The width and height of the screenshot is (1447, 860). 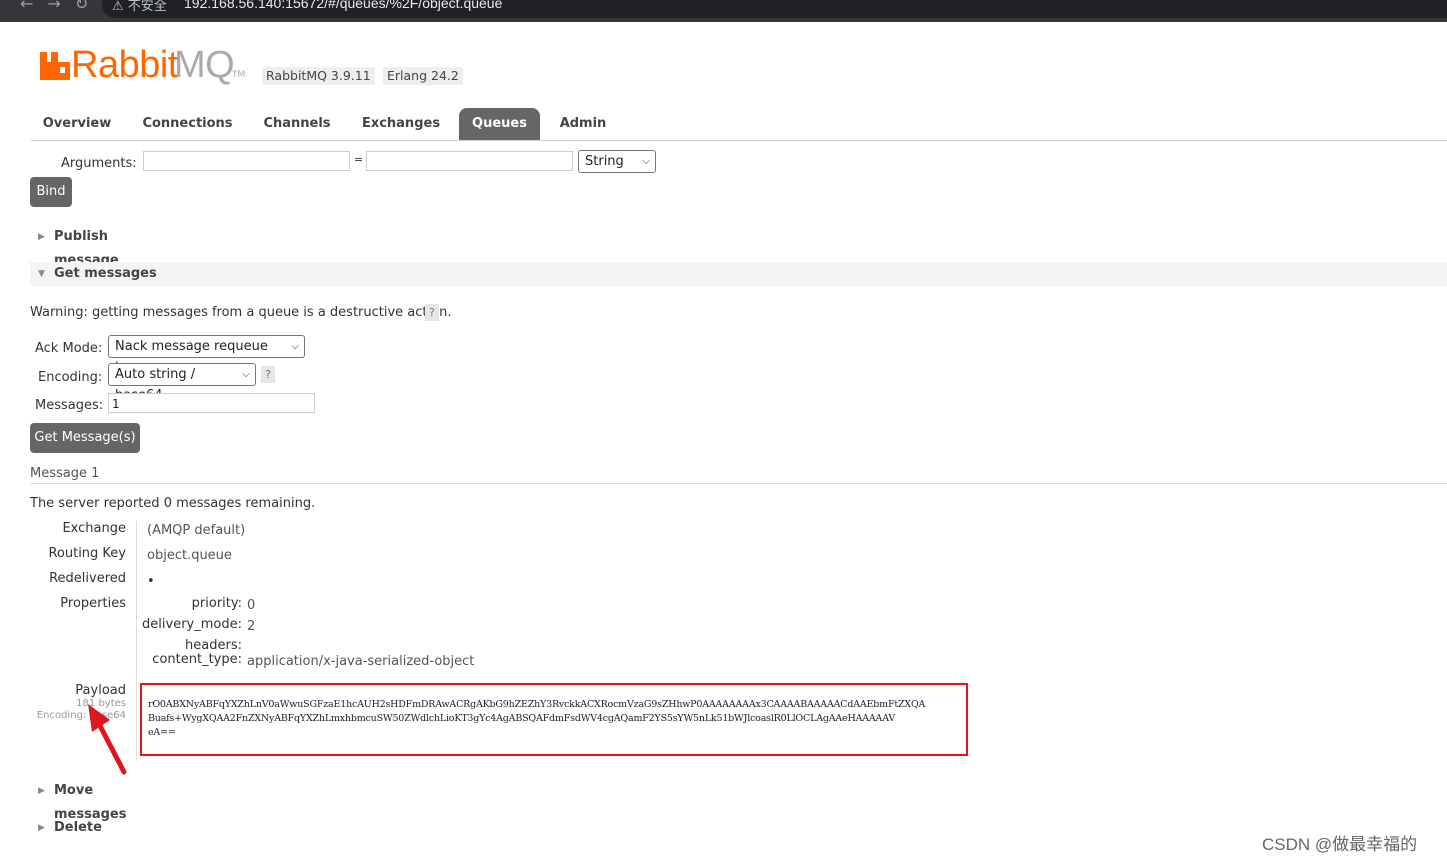 What do you see at coordinates (206, 355) in the screenshot?
I see `ack-mode-select: Nack message requeue true ⌵` at bounding box center [206, 355].